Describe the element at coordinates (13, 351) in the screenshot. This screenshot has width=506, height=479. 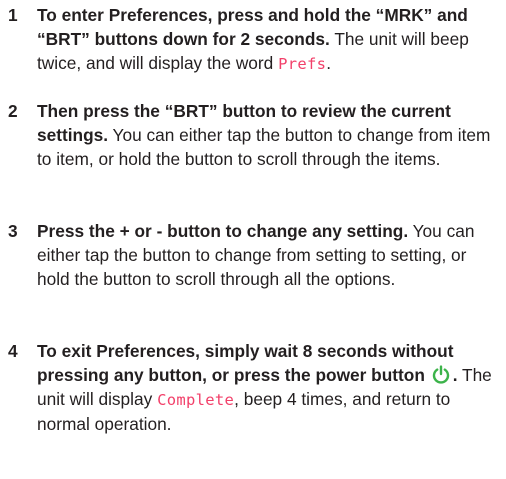
I see `step-number: 4` at that location.